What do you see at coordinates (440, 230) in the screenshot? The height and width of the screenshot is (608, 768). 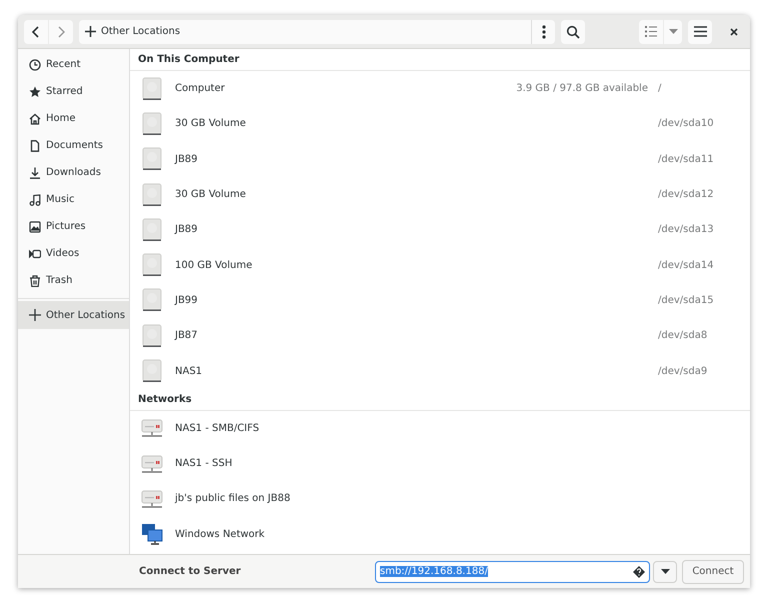 I see `location-row: JB89 /dev/sda13` at bounding box center [440, 230].